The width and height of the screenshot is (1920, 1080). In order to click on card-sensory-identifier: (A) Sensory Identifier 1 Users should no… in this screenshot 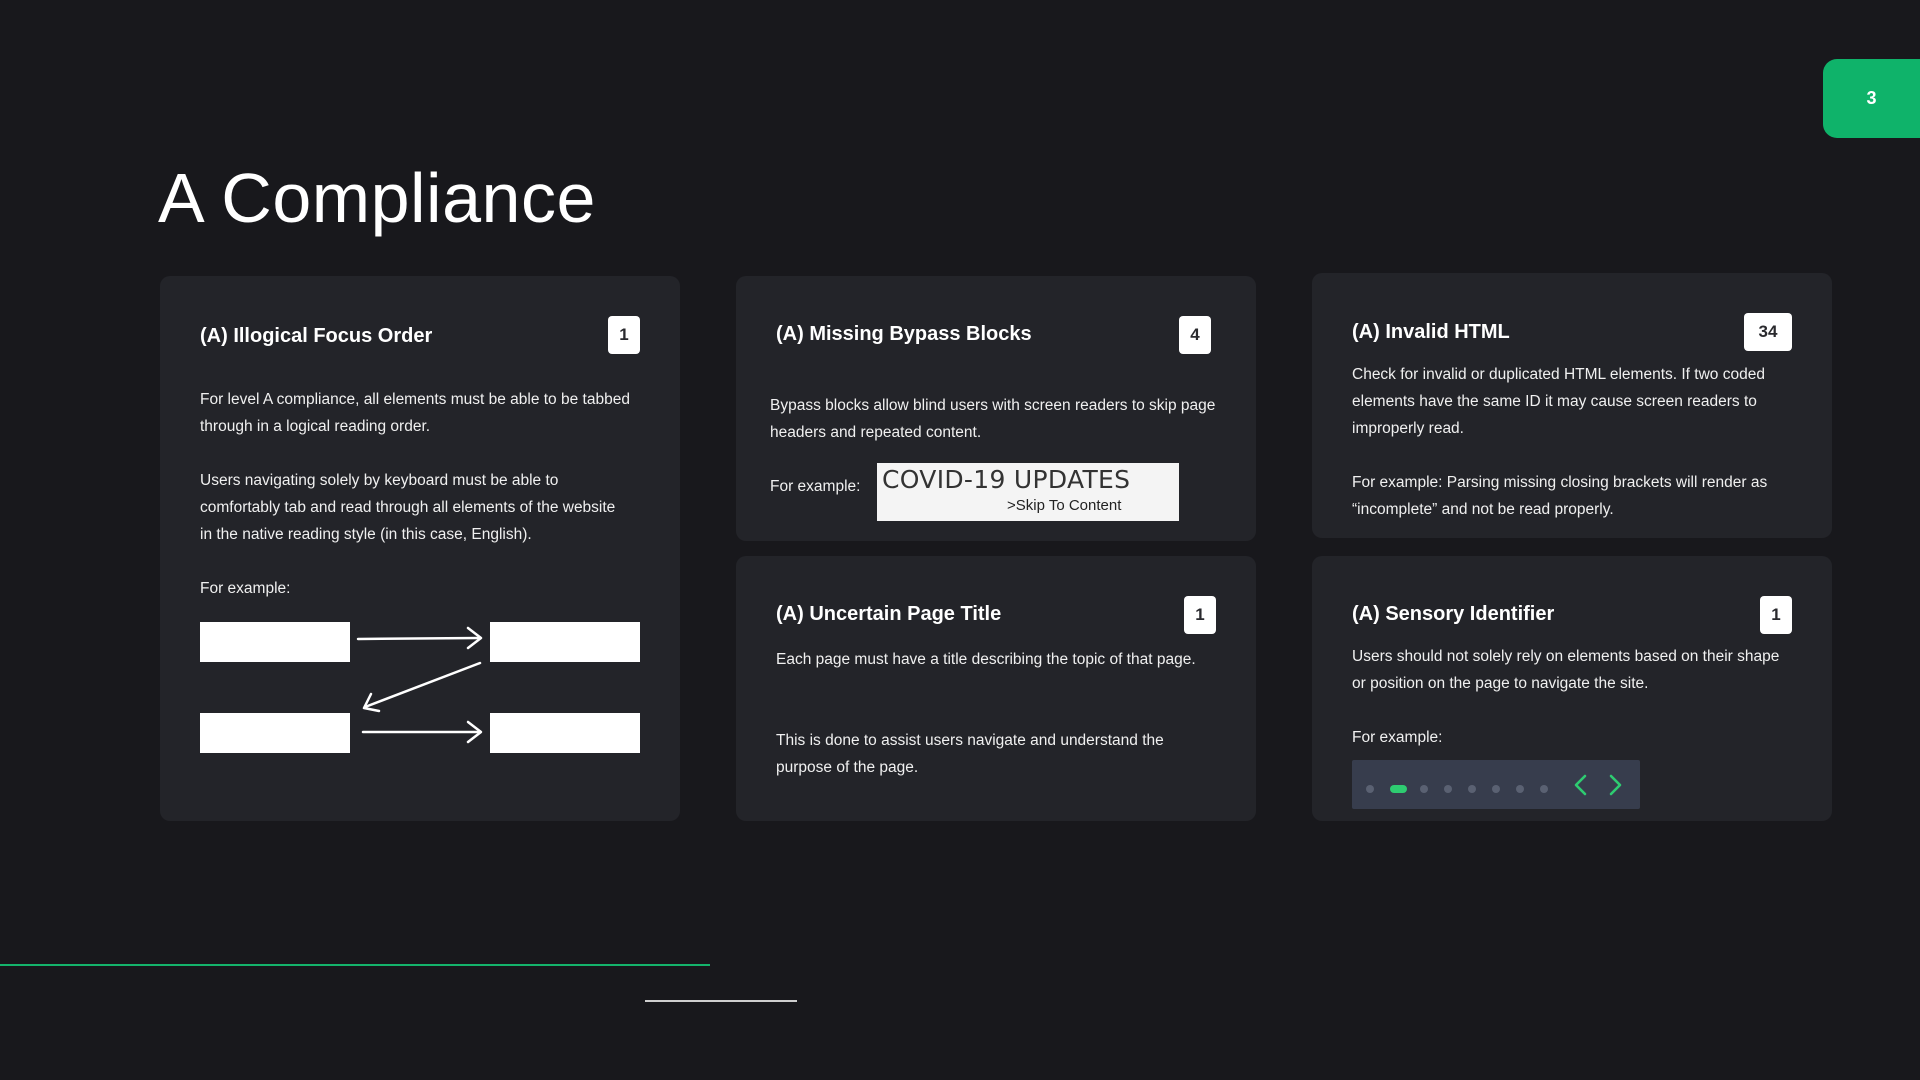, I will do `click(1572, 688)`.